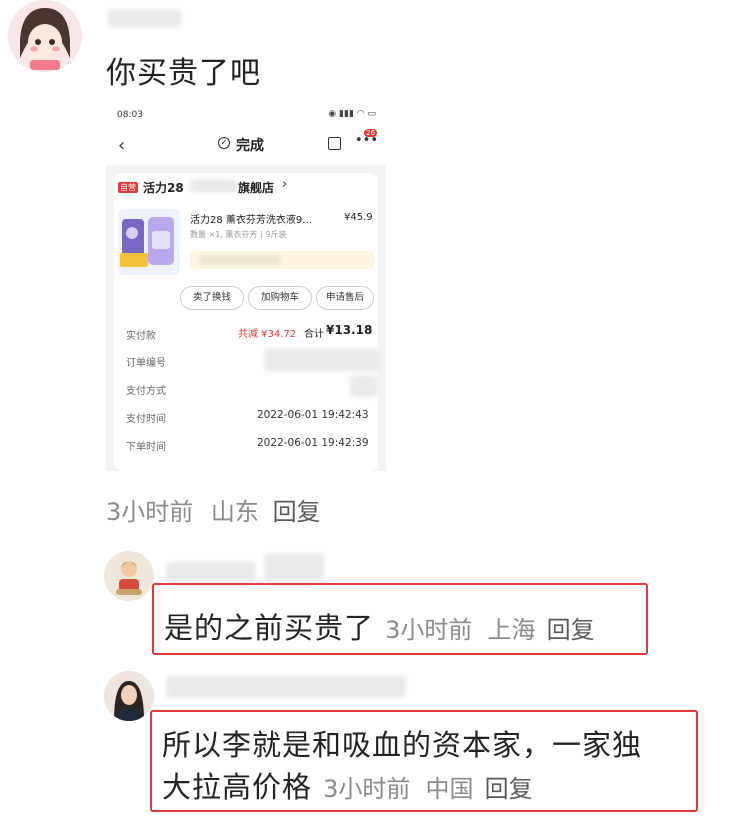 This screenshot has width=730, height=816. I want to click on post-location: 山东, so click(234, 512).